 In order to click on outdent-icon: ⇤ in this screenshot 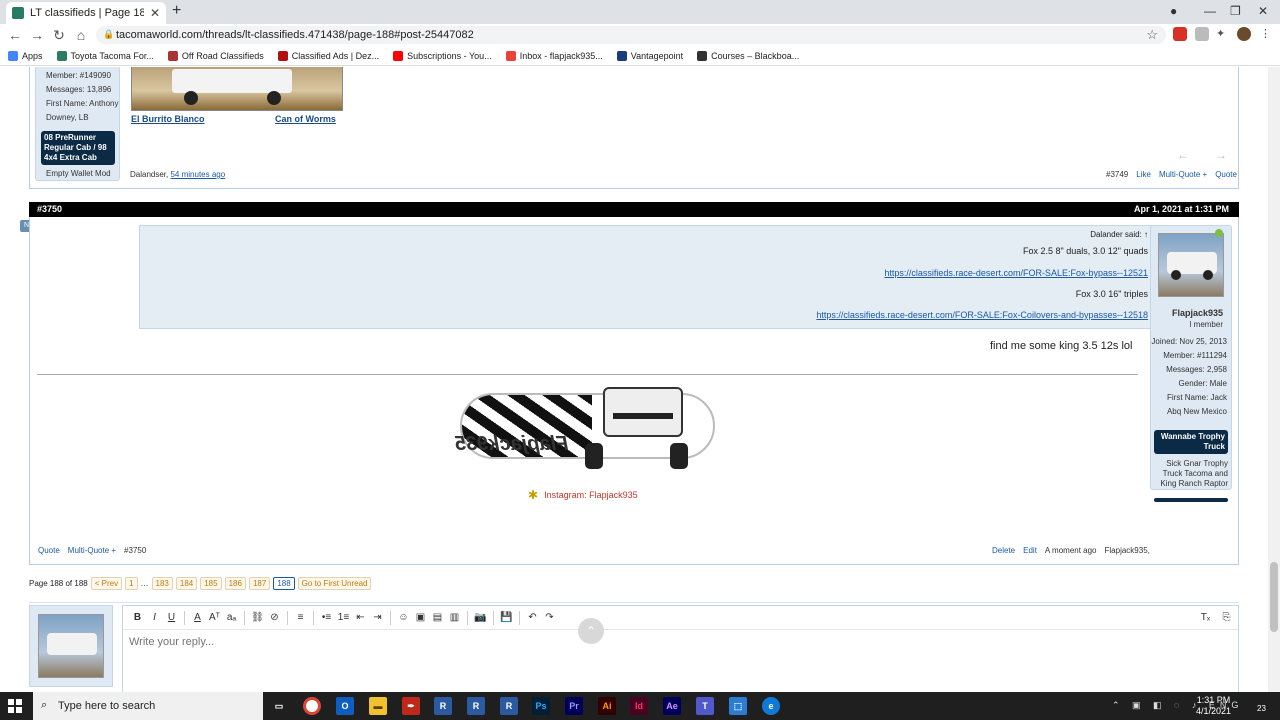, I will do `click(360, 618)`.